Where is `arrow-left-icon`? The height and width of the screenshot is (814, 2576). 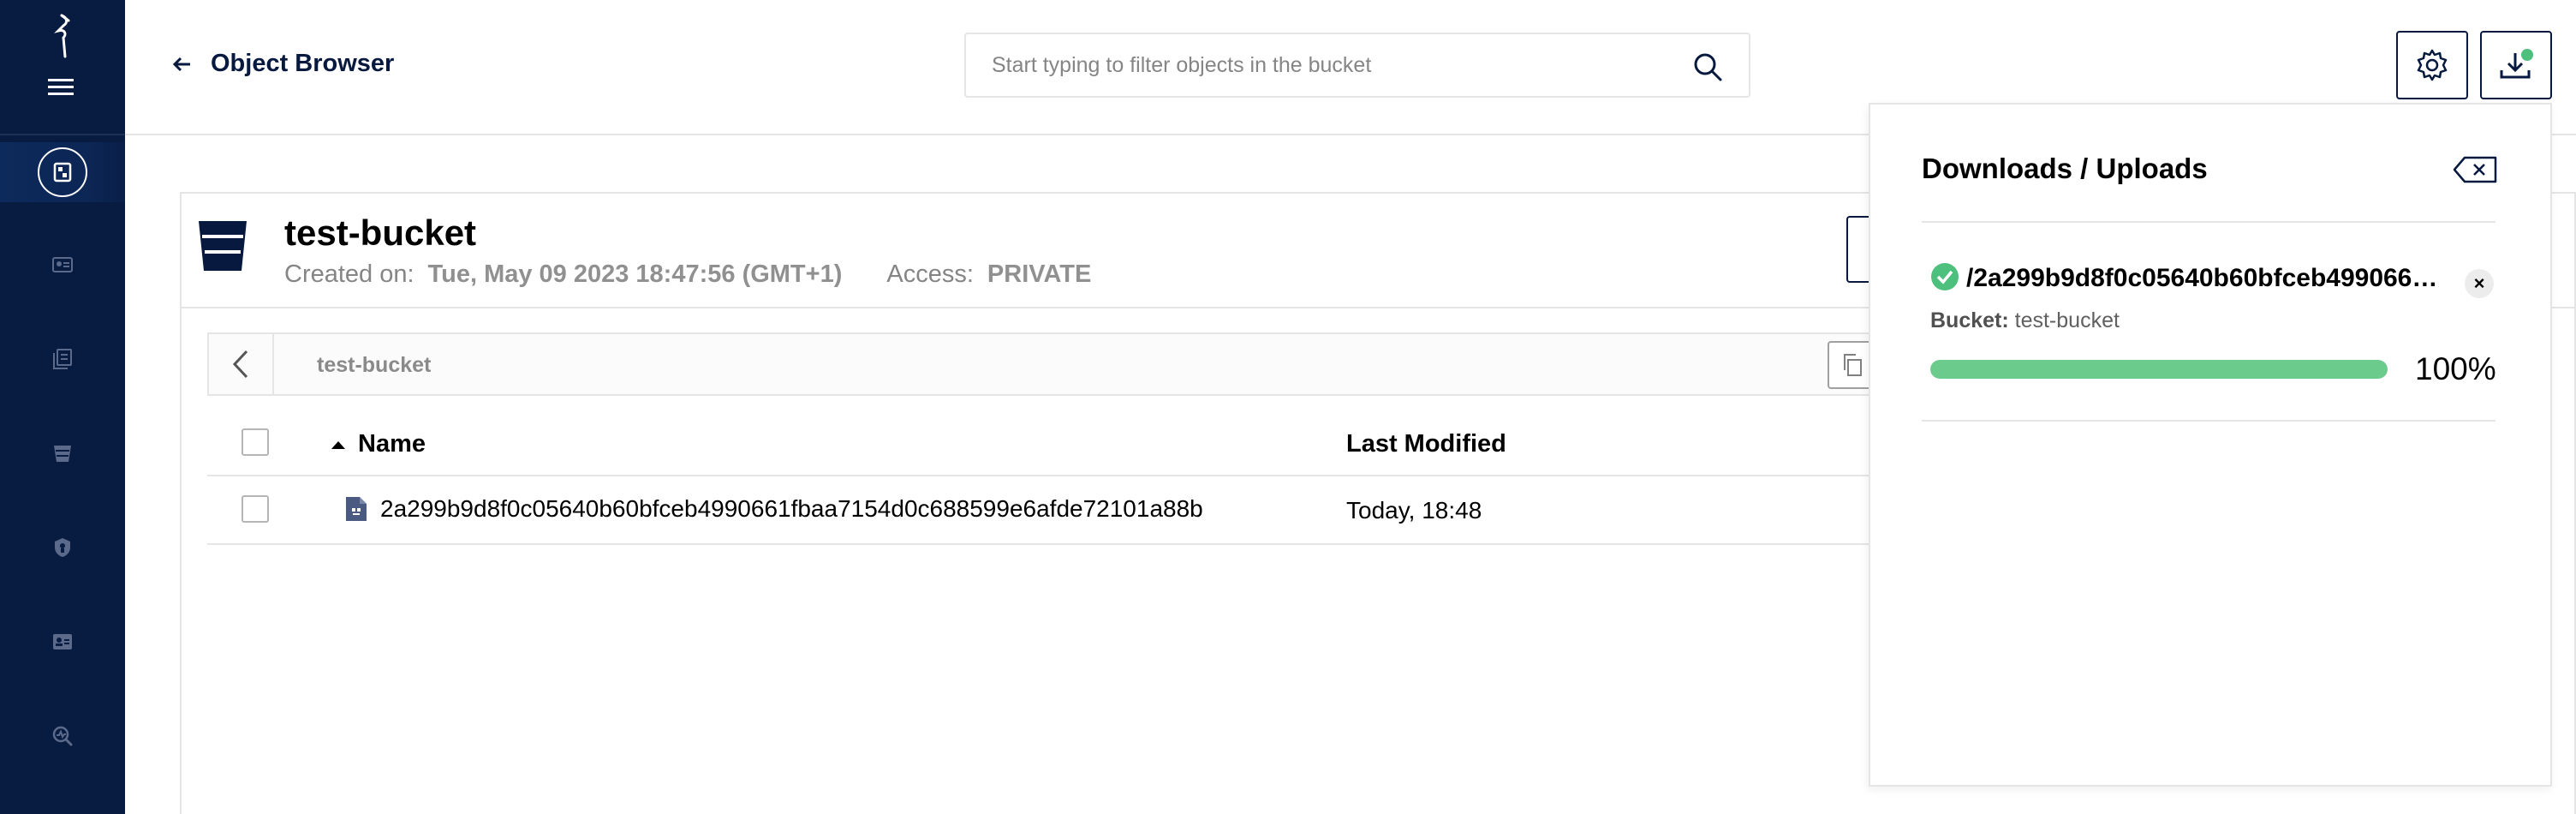 arrow-left-icon is located at coordinates (181, 64).